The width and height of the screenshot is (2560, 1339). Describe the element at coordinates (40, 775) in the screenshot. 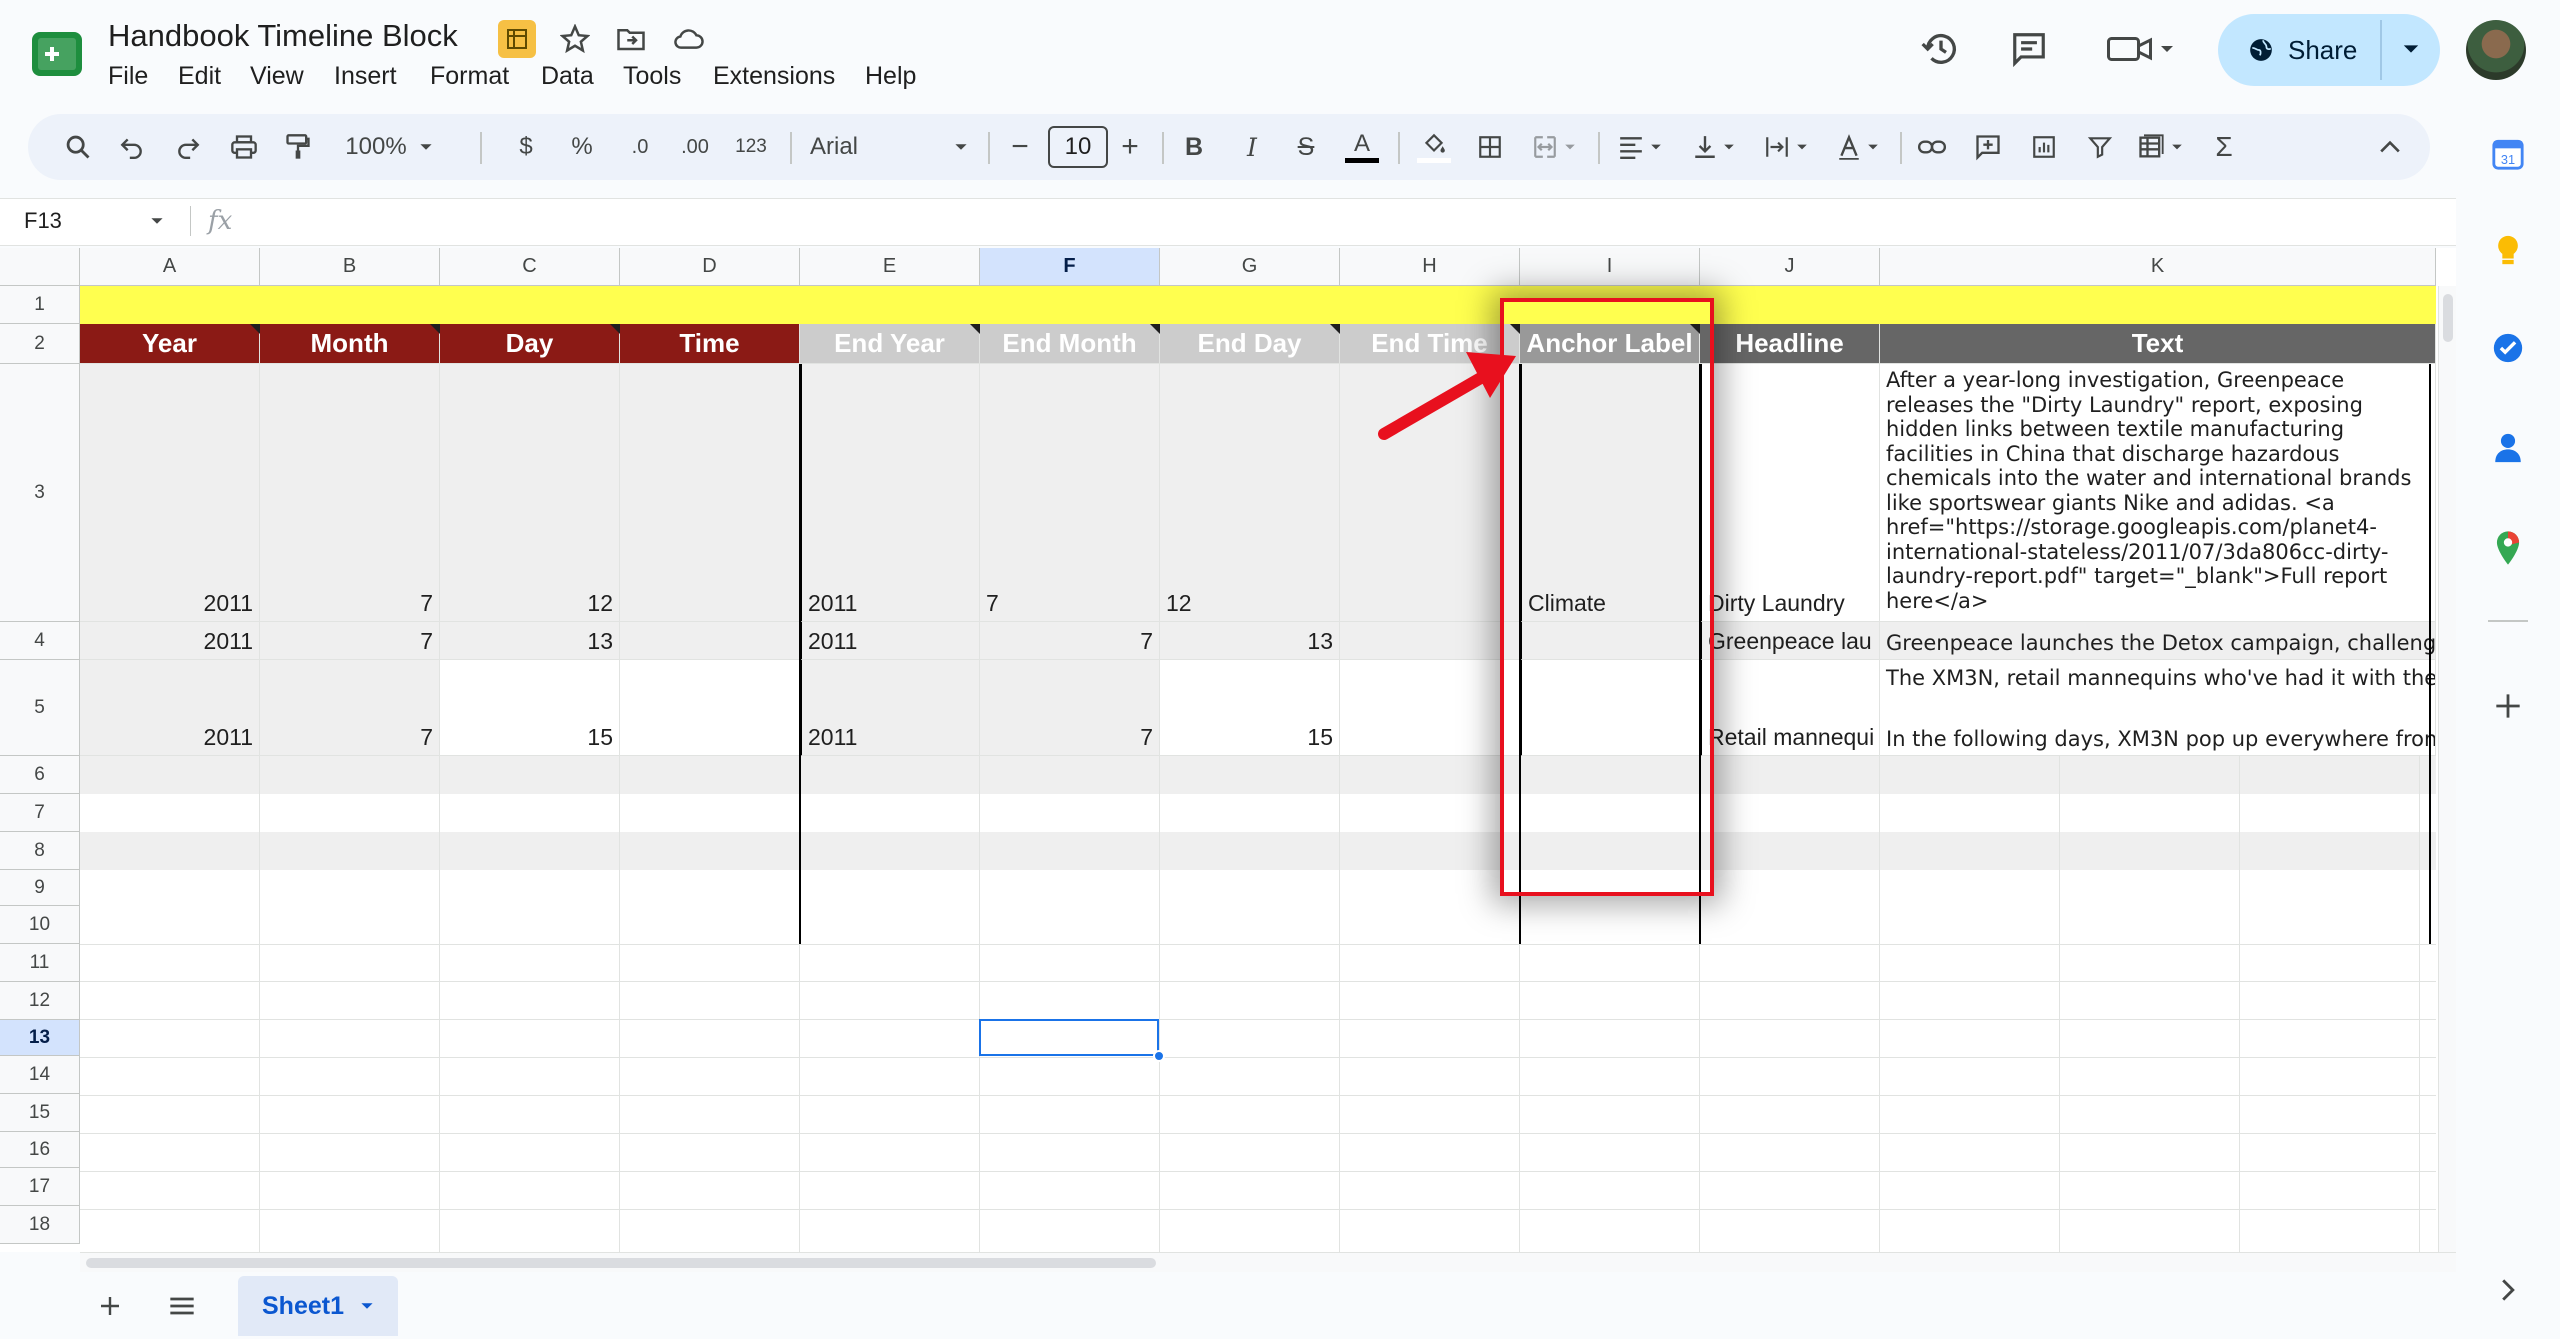

I see `row-header-6: 6` at that location.